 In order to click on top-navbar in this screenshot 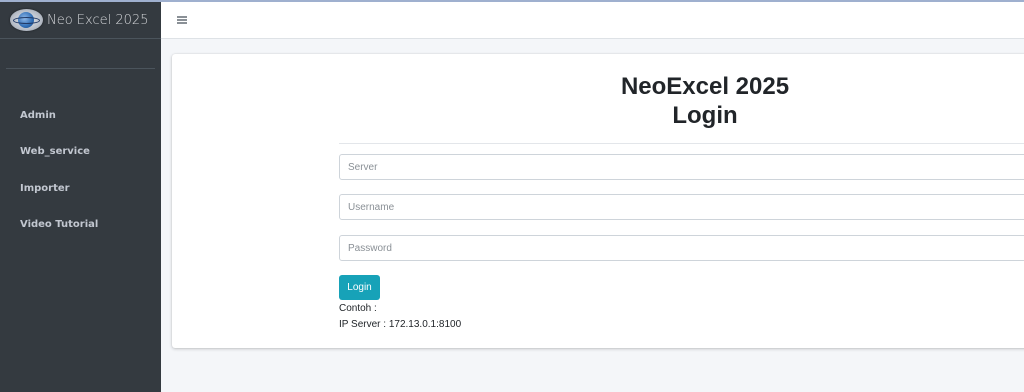, I will do `click(592, 20)`.